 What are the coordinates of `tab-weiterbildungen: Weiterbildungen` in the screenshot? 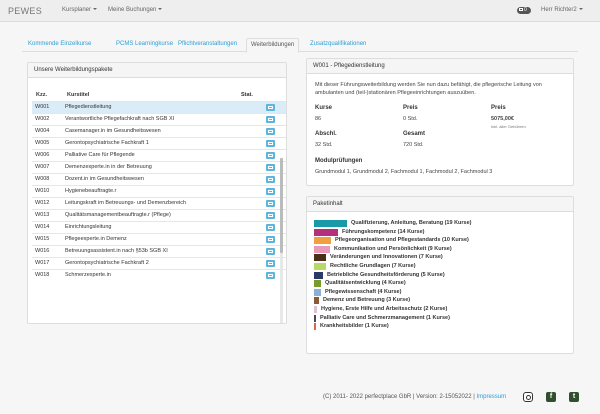 It's located at (273, 45).